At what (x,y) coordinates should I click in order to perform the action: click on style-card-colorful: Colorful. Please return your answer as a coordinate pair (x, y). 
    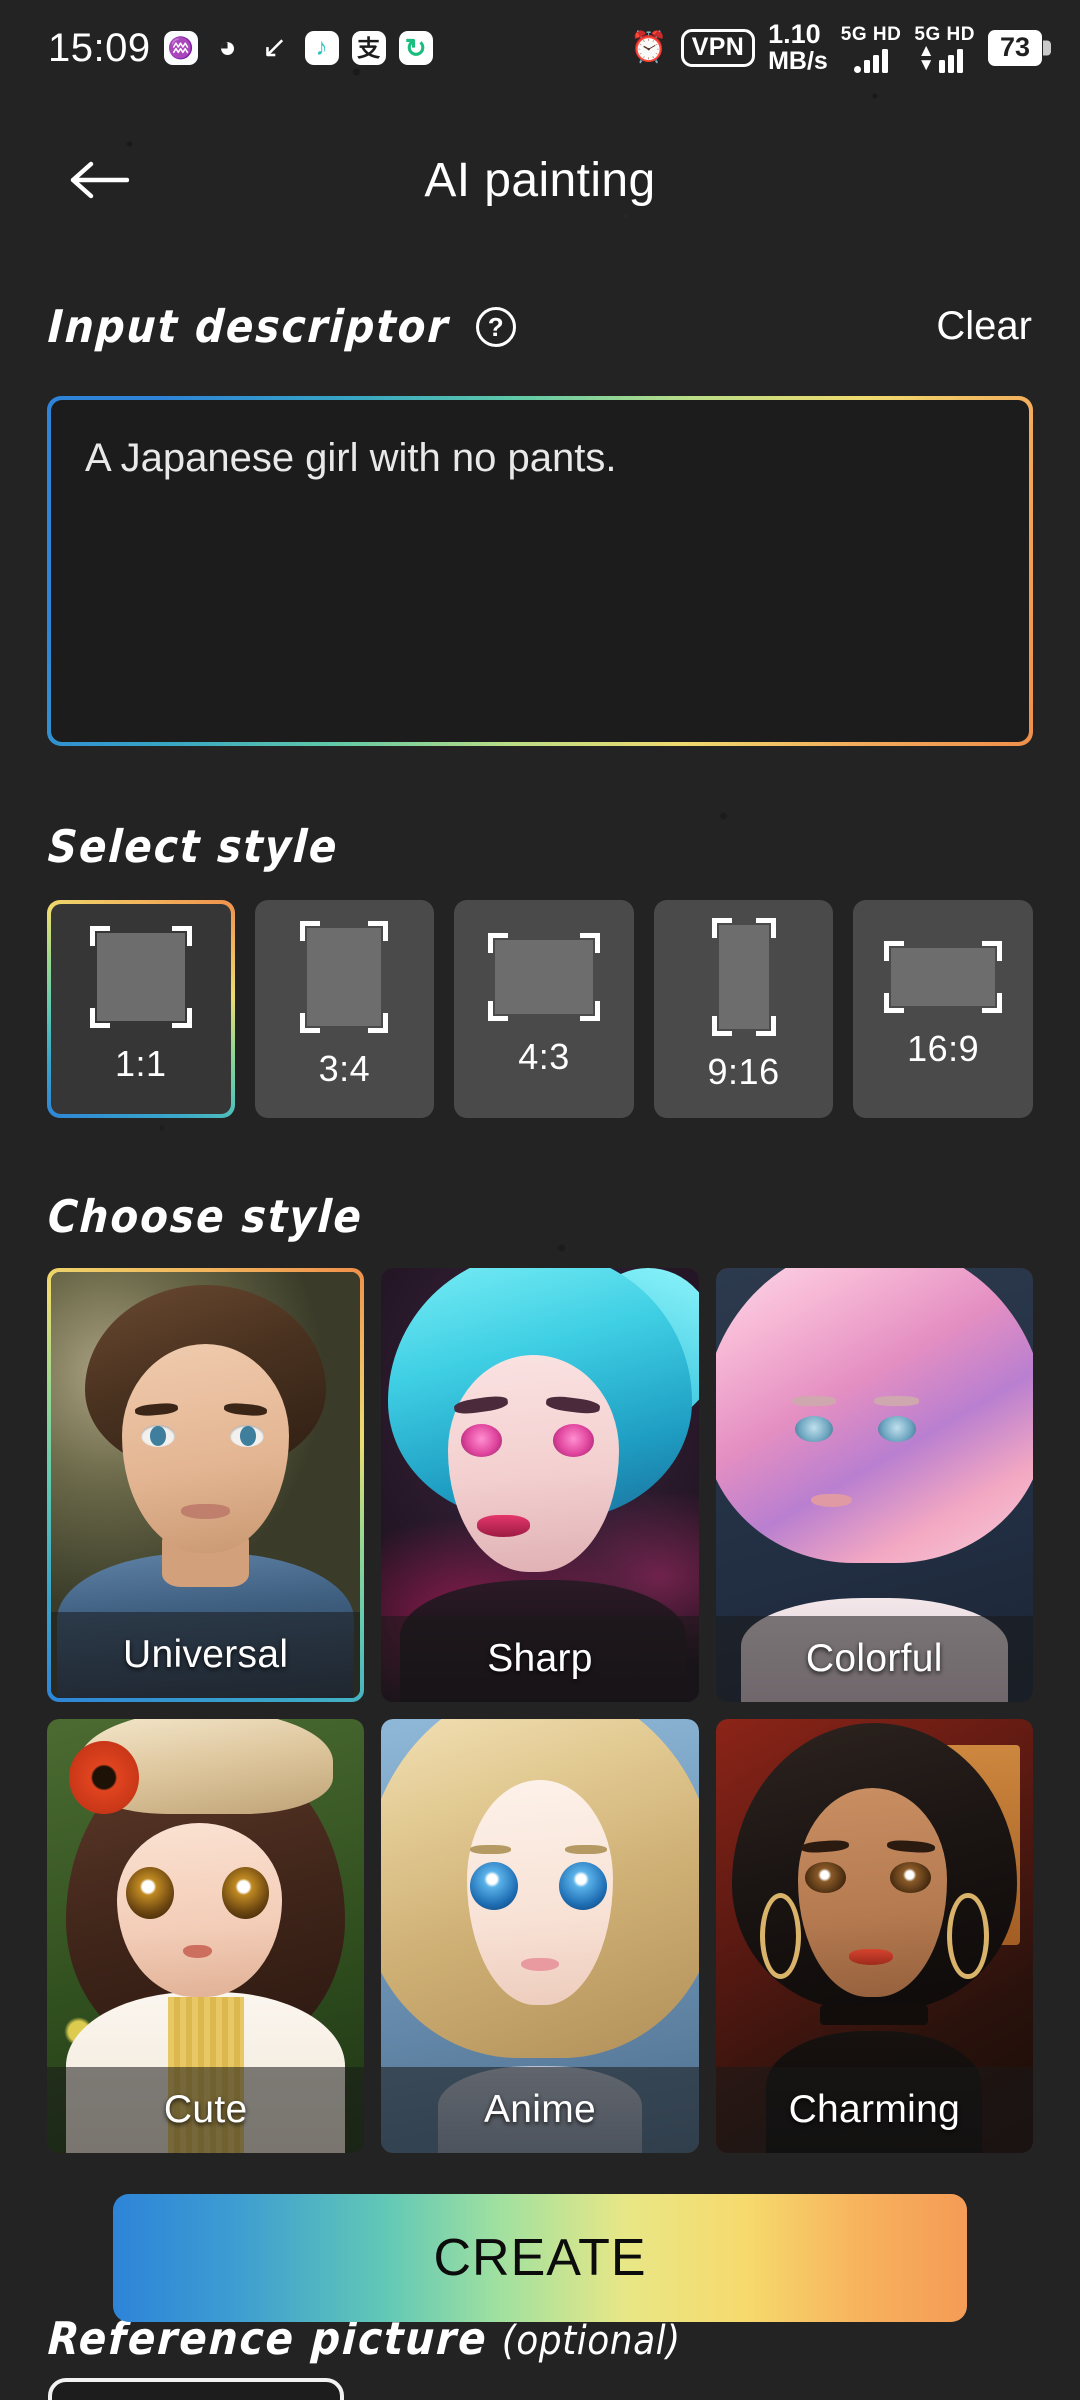
    Looking at the image, I should click on (874, 1485).